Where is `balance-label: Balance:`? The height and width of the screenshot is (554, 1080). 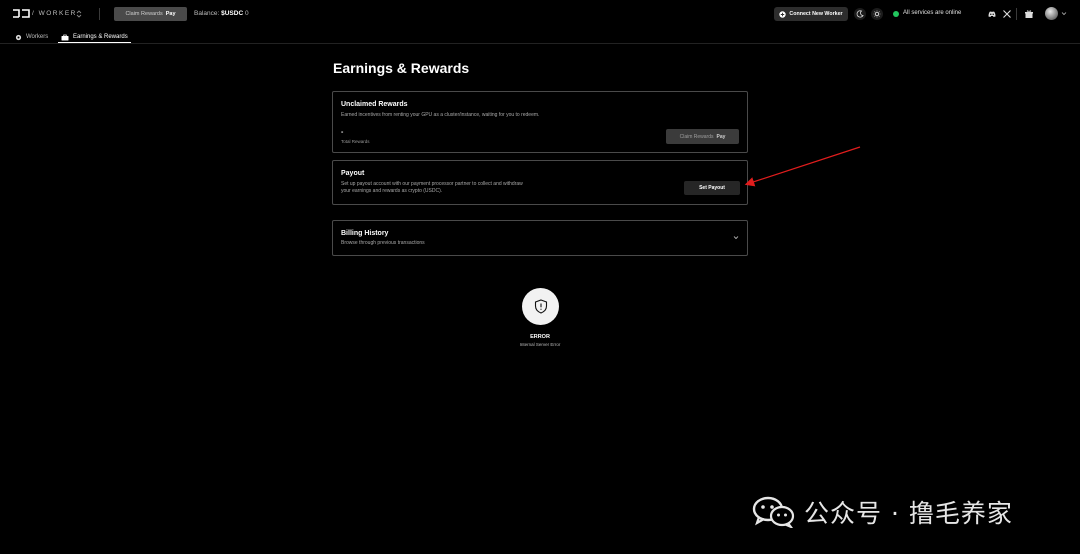 balance-label: Balance: is located at coordinates (207, 13).